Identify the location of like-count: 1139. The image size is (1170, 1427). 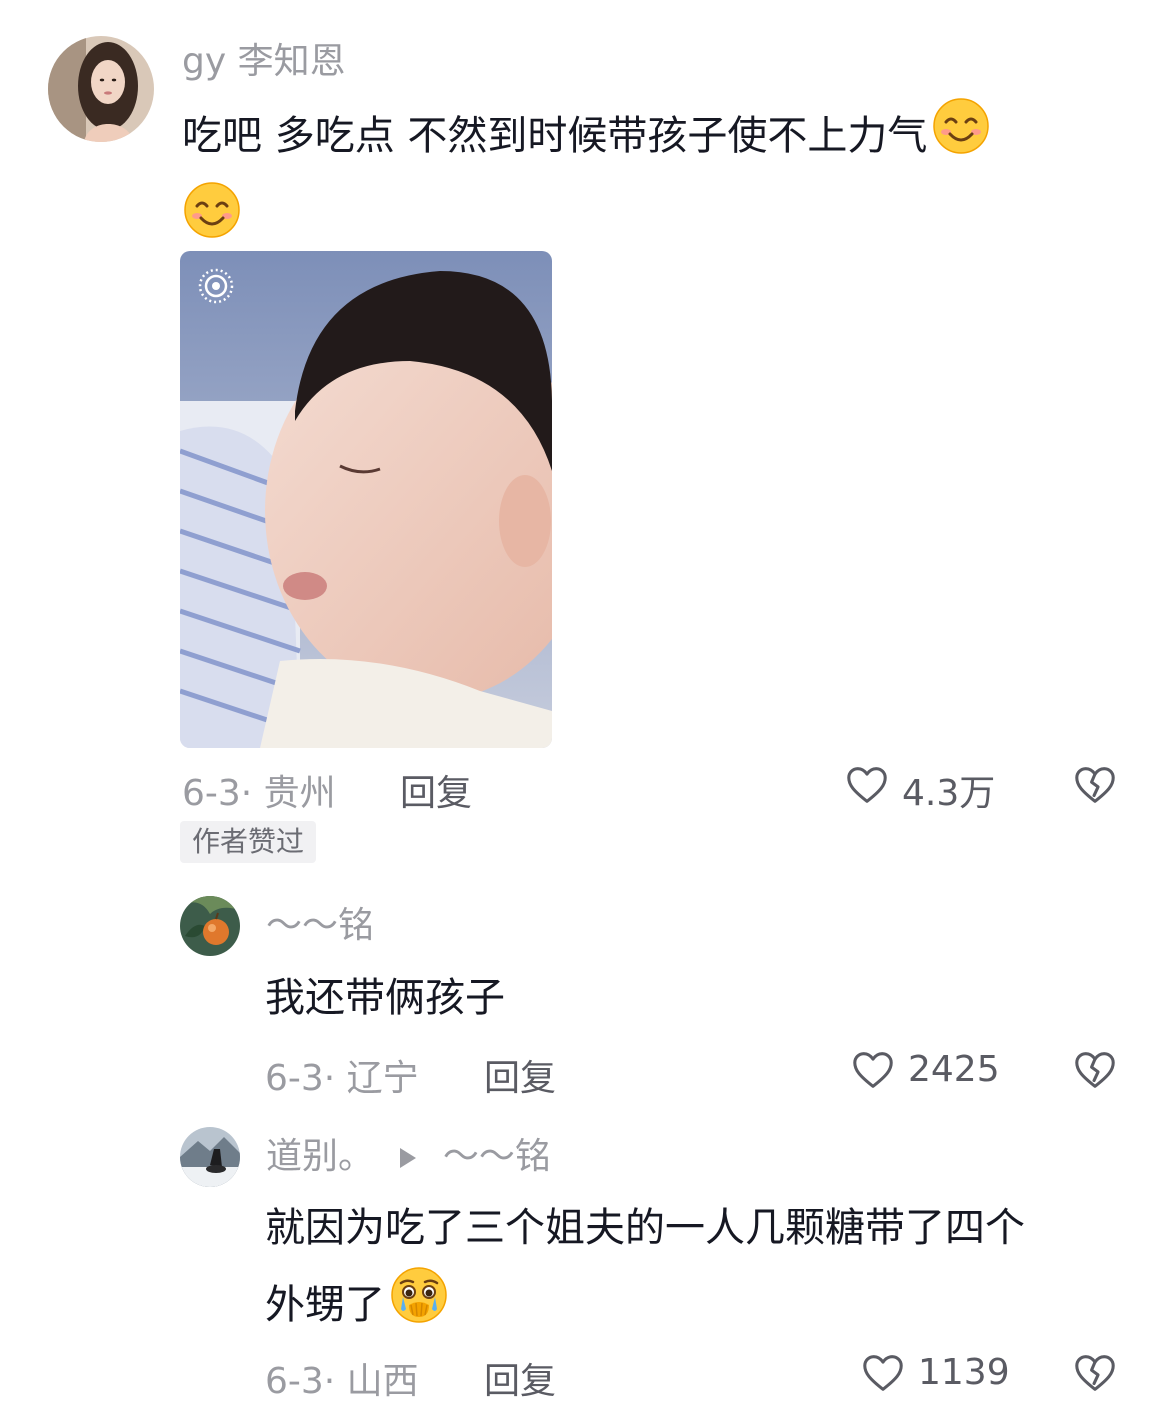
(964, 1372).